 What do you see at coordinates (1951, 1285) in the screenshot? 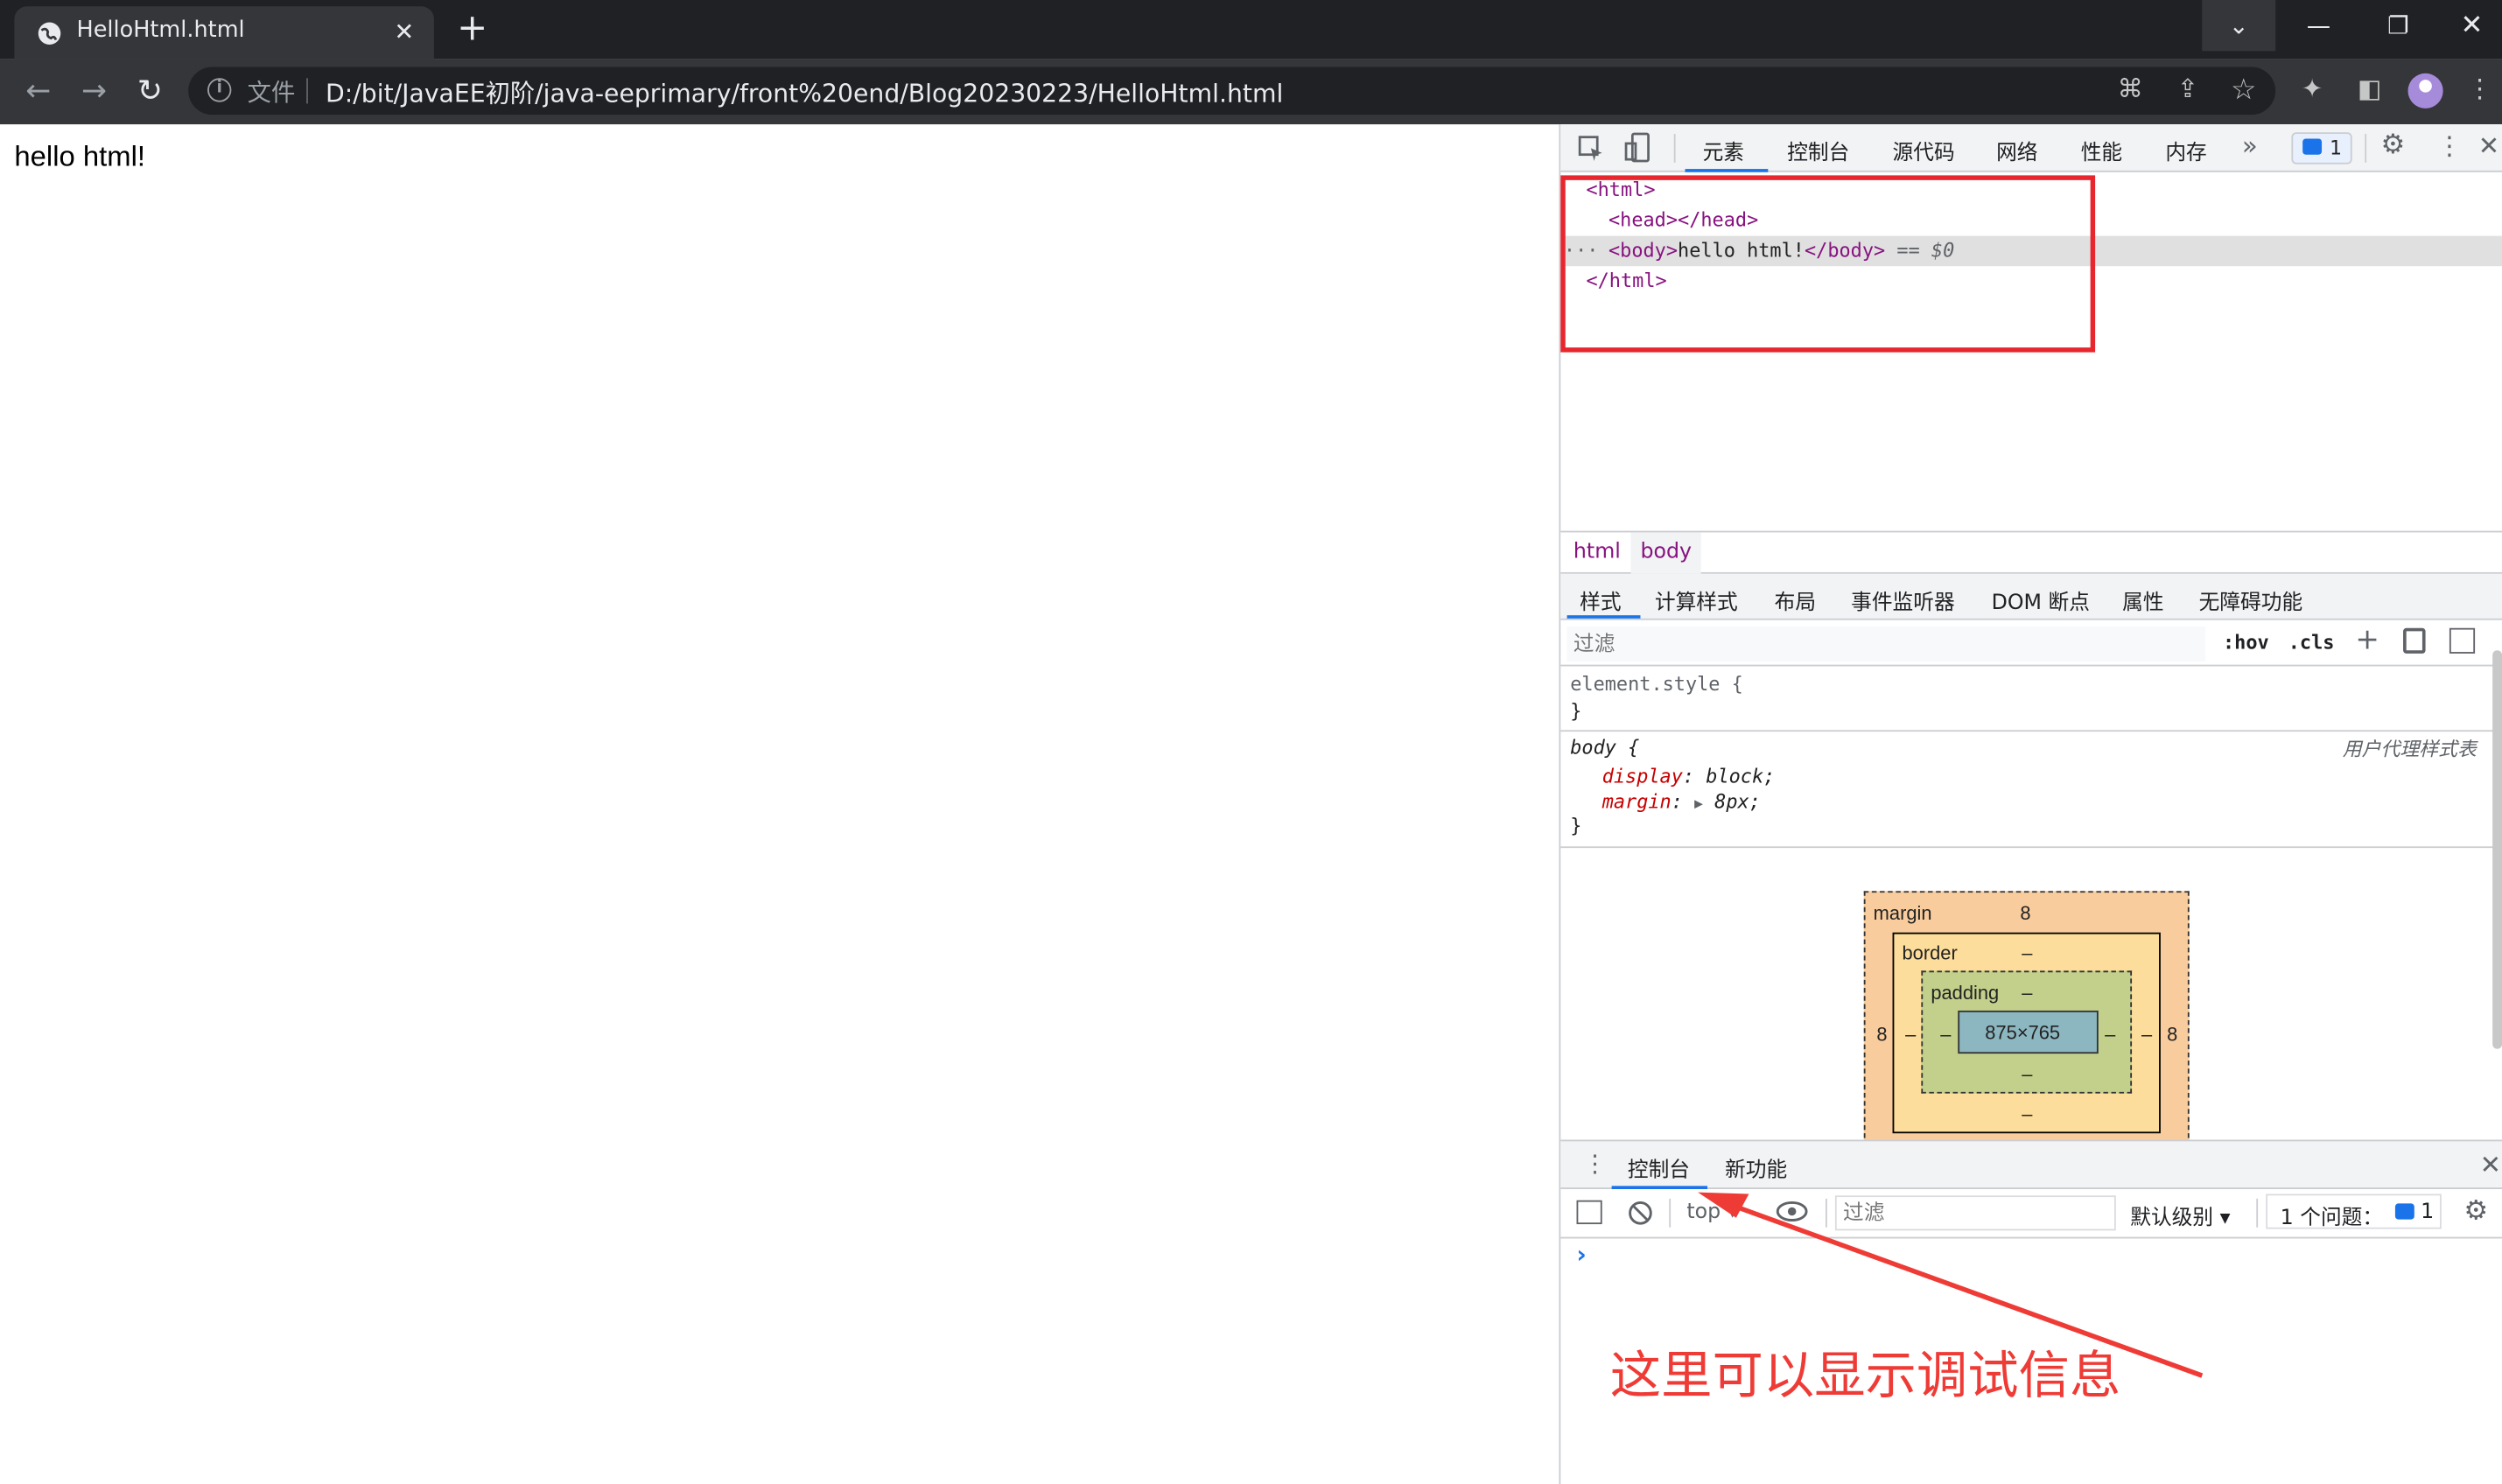
I see `annotation-arrow` at bounding box center [1951, 1285].